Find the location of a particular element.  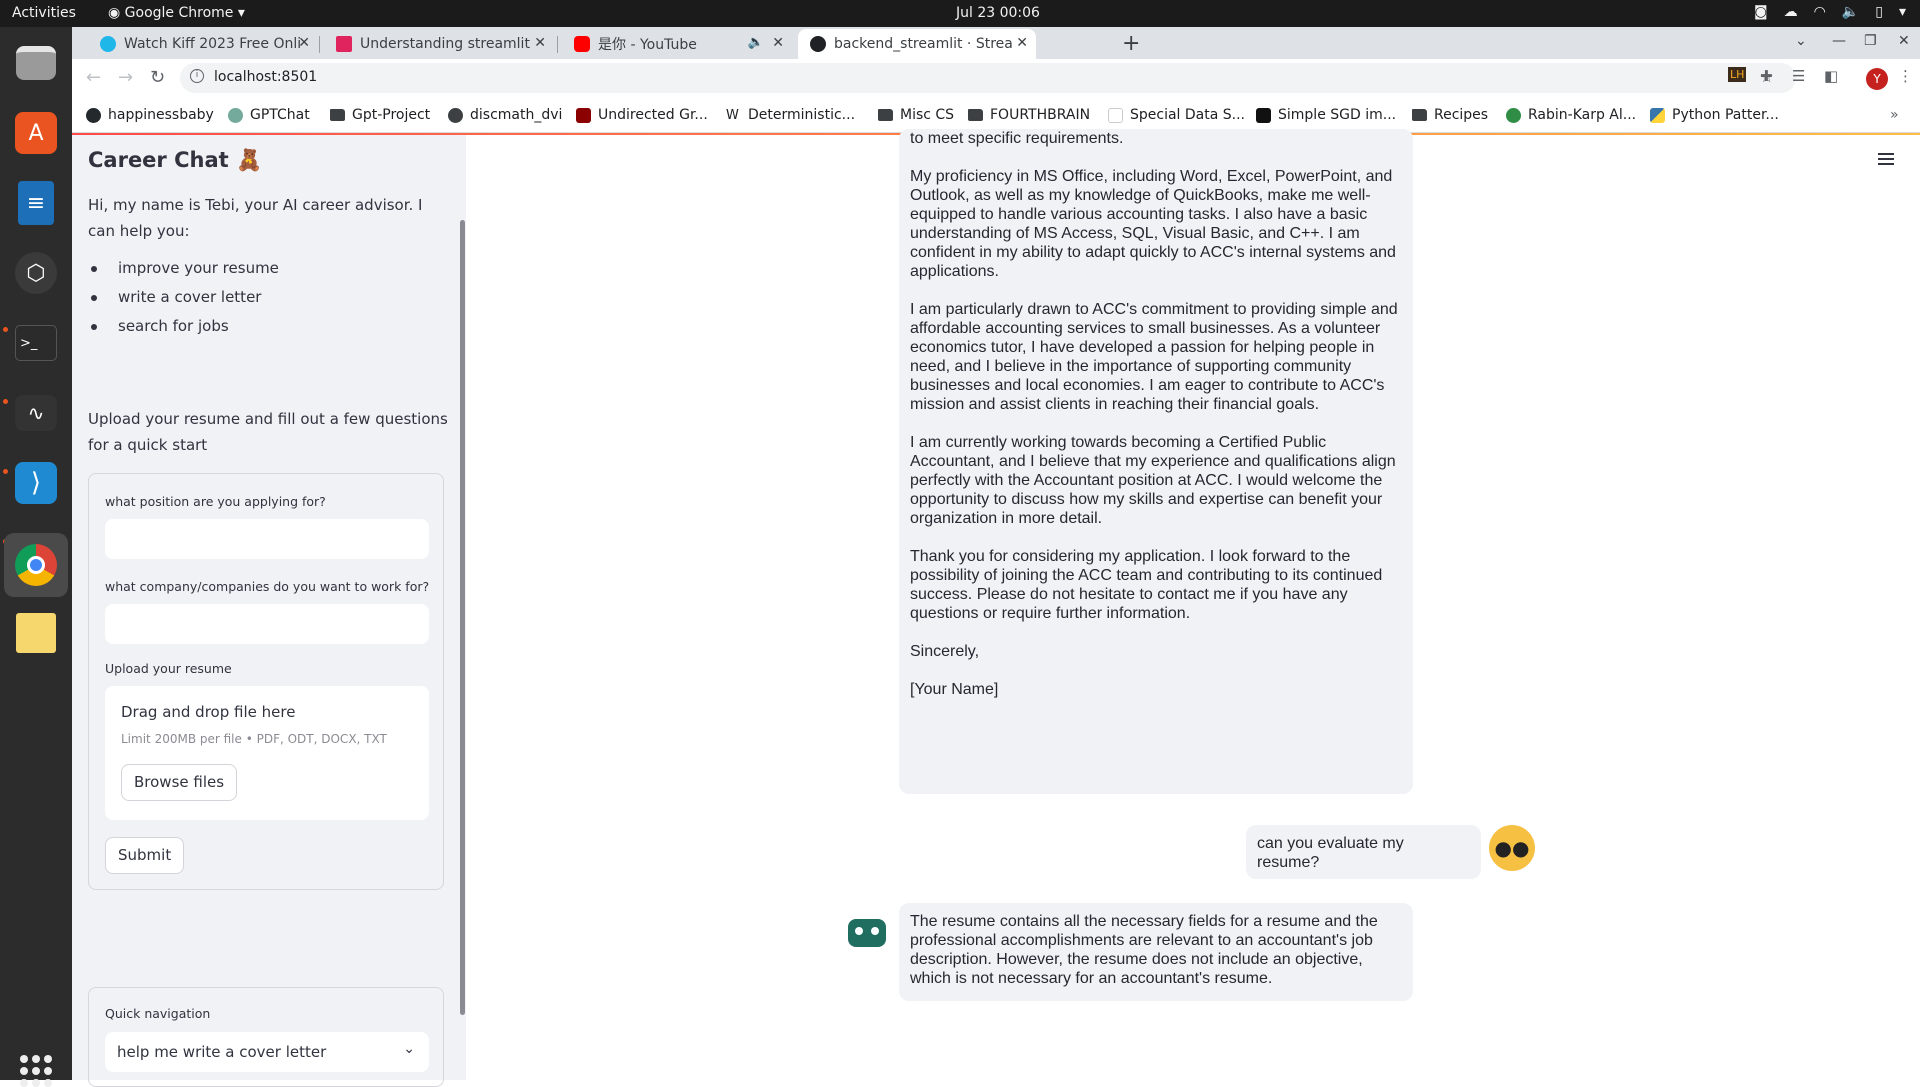

user-message-text: can you evaluate my resume? is located at coordinates (1330, 853).